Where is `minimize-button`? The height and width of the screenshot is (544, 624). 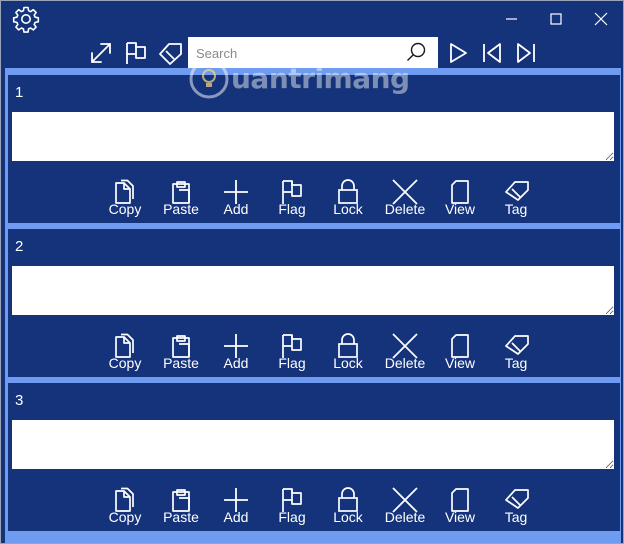
minimize-button is located at coordinates (512, 19).